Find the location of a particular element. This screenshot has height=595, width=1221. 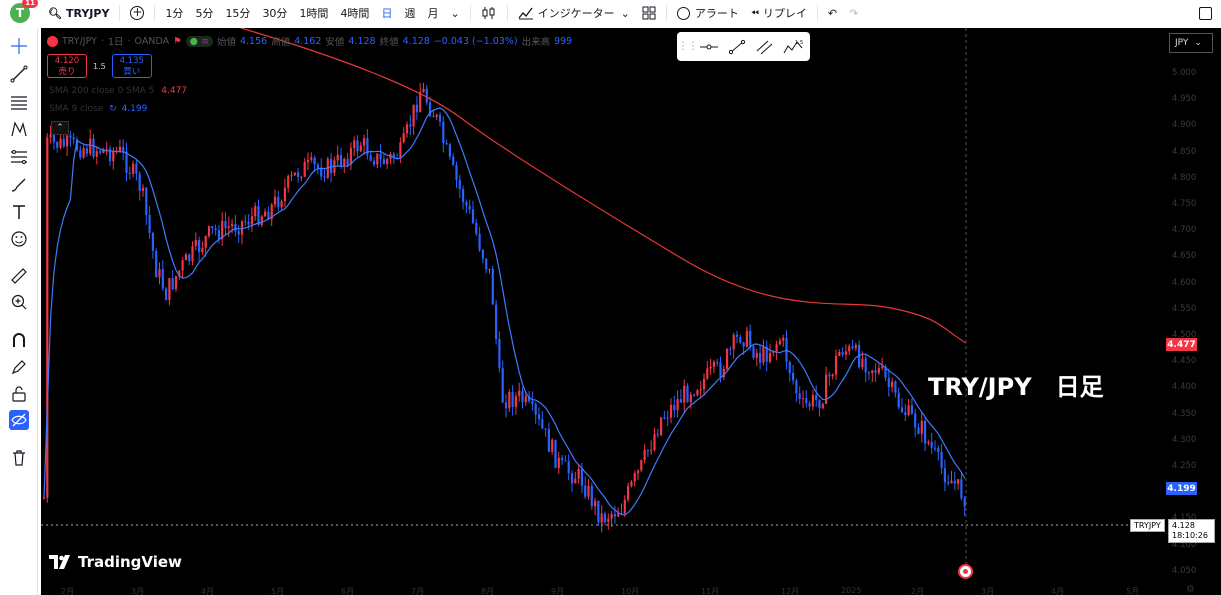

lock-pencil-icon is located at coordinates (19, 367).